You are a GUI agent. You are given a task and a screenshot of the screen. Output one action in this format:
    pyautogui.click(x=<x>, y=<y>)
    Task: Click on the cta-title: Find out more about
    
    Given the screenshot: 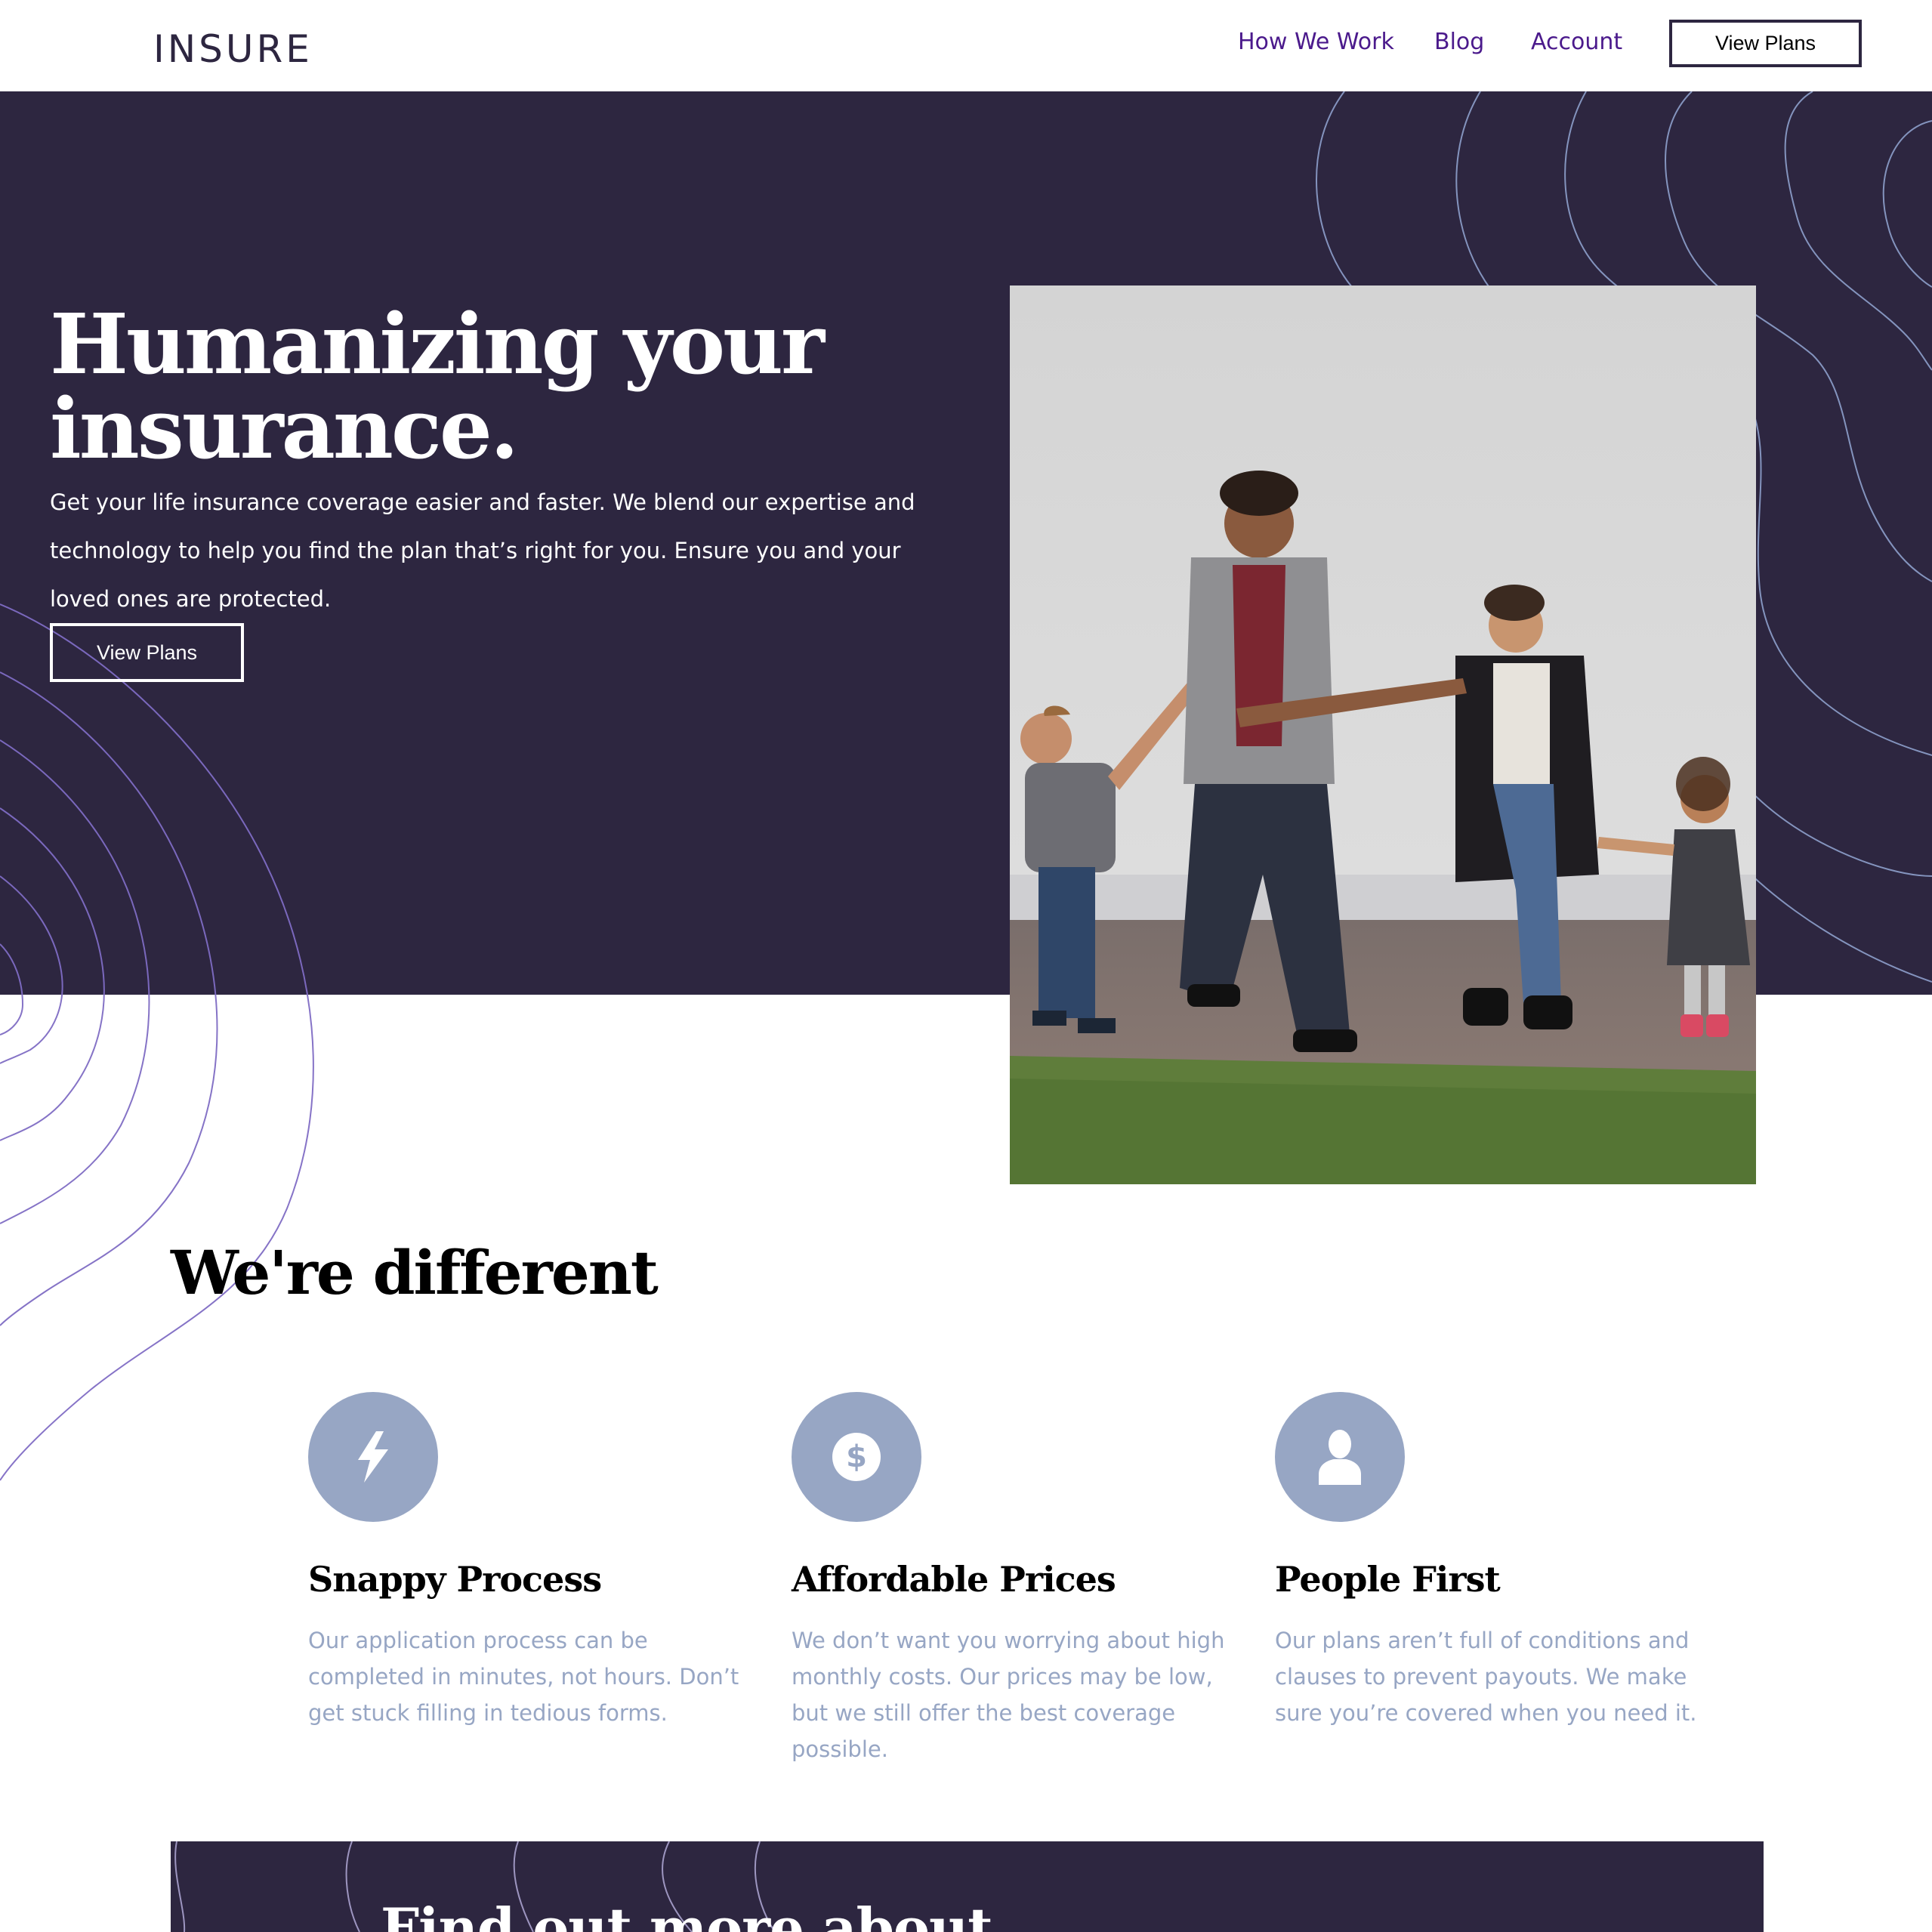 What is the action you would take?
    pyautogui.click(x=687, y=1914)
    